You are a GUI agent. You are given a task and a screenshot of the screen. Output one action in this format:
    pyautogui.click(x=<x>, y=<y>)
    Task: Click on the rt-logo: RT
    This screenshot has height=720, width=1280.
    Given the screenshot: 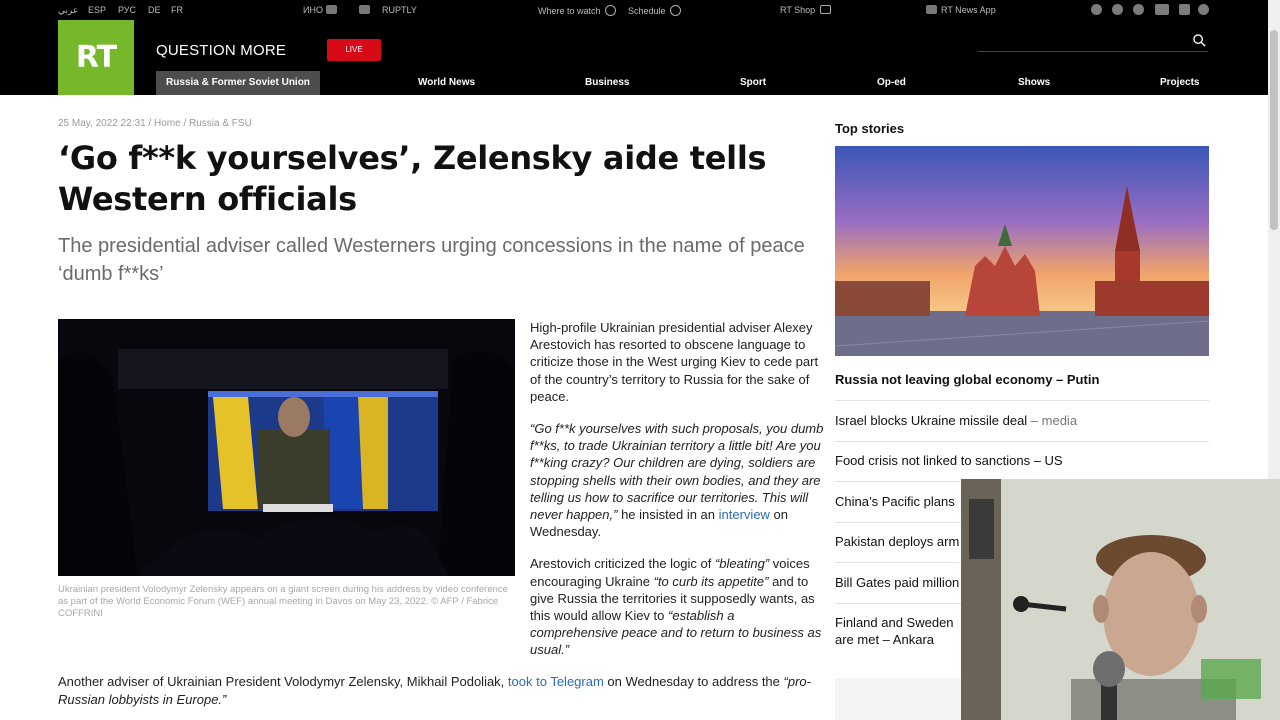 What is the action you would take?
    pyautogui.click(x=96, y=57)
    